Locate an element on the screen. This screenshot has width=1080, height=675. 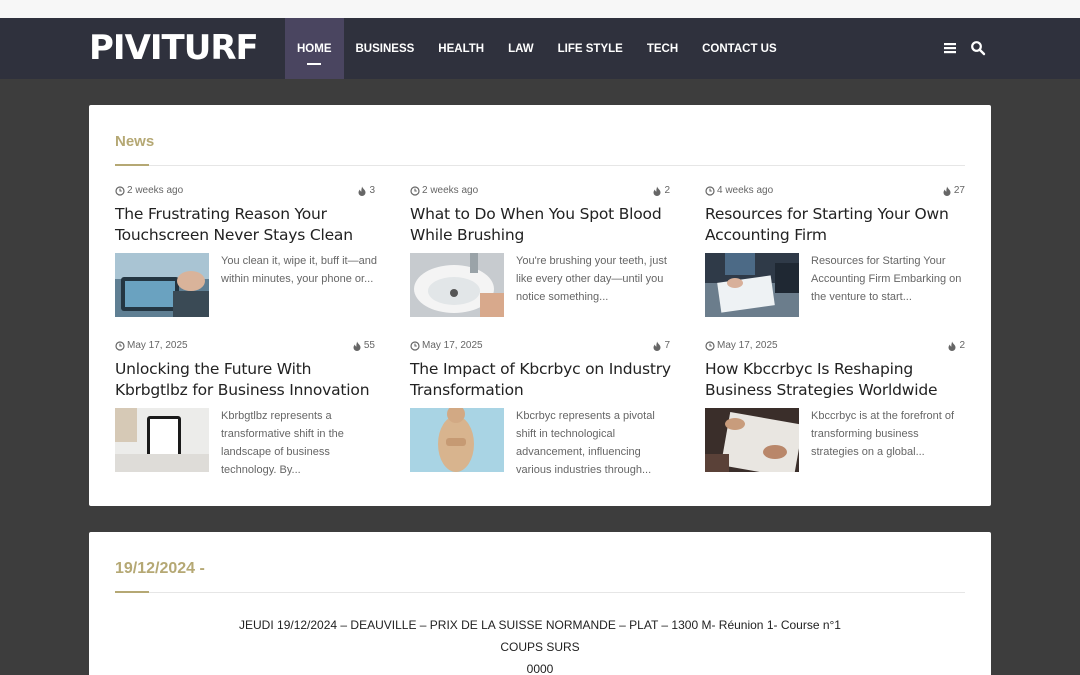
menu-icon is located at coordinates (950, 48).